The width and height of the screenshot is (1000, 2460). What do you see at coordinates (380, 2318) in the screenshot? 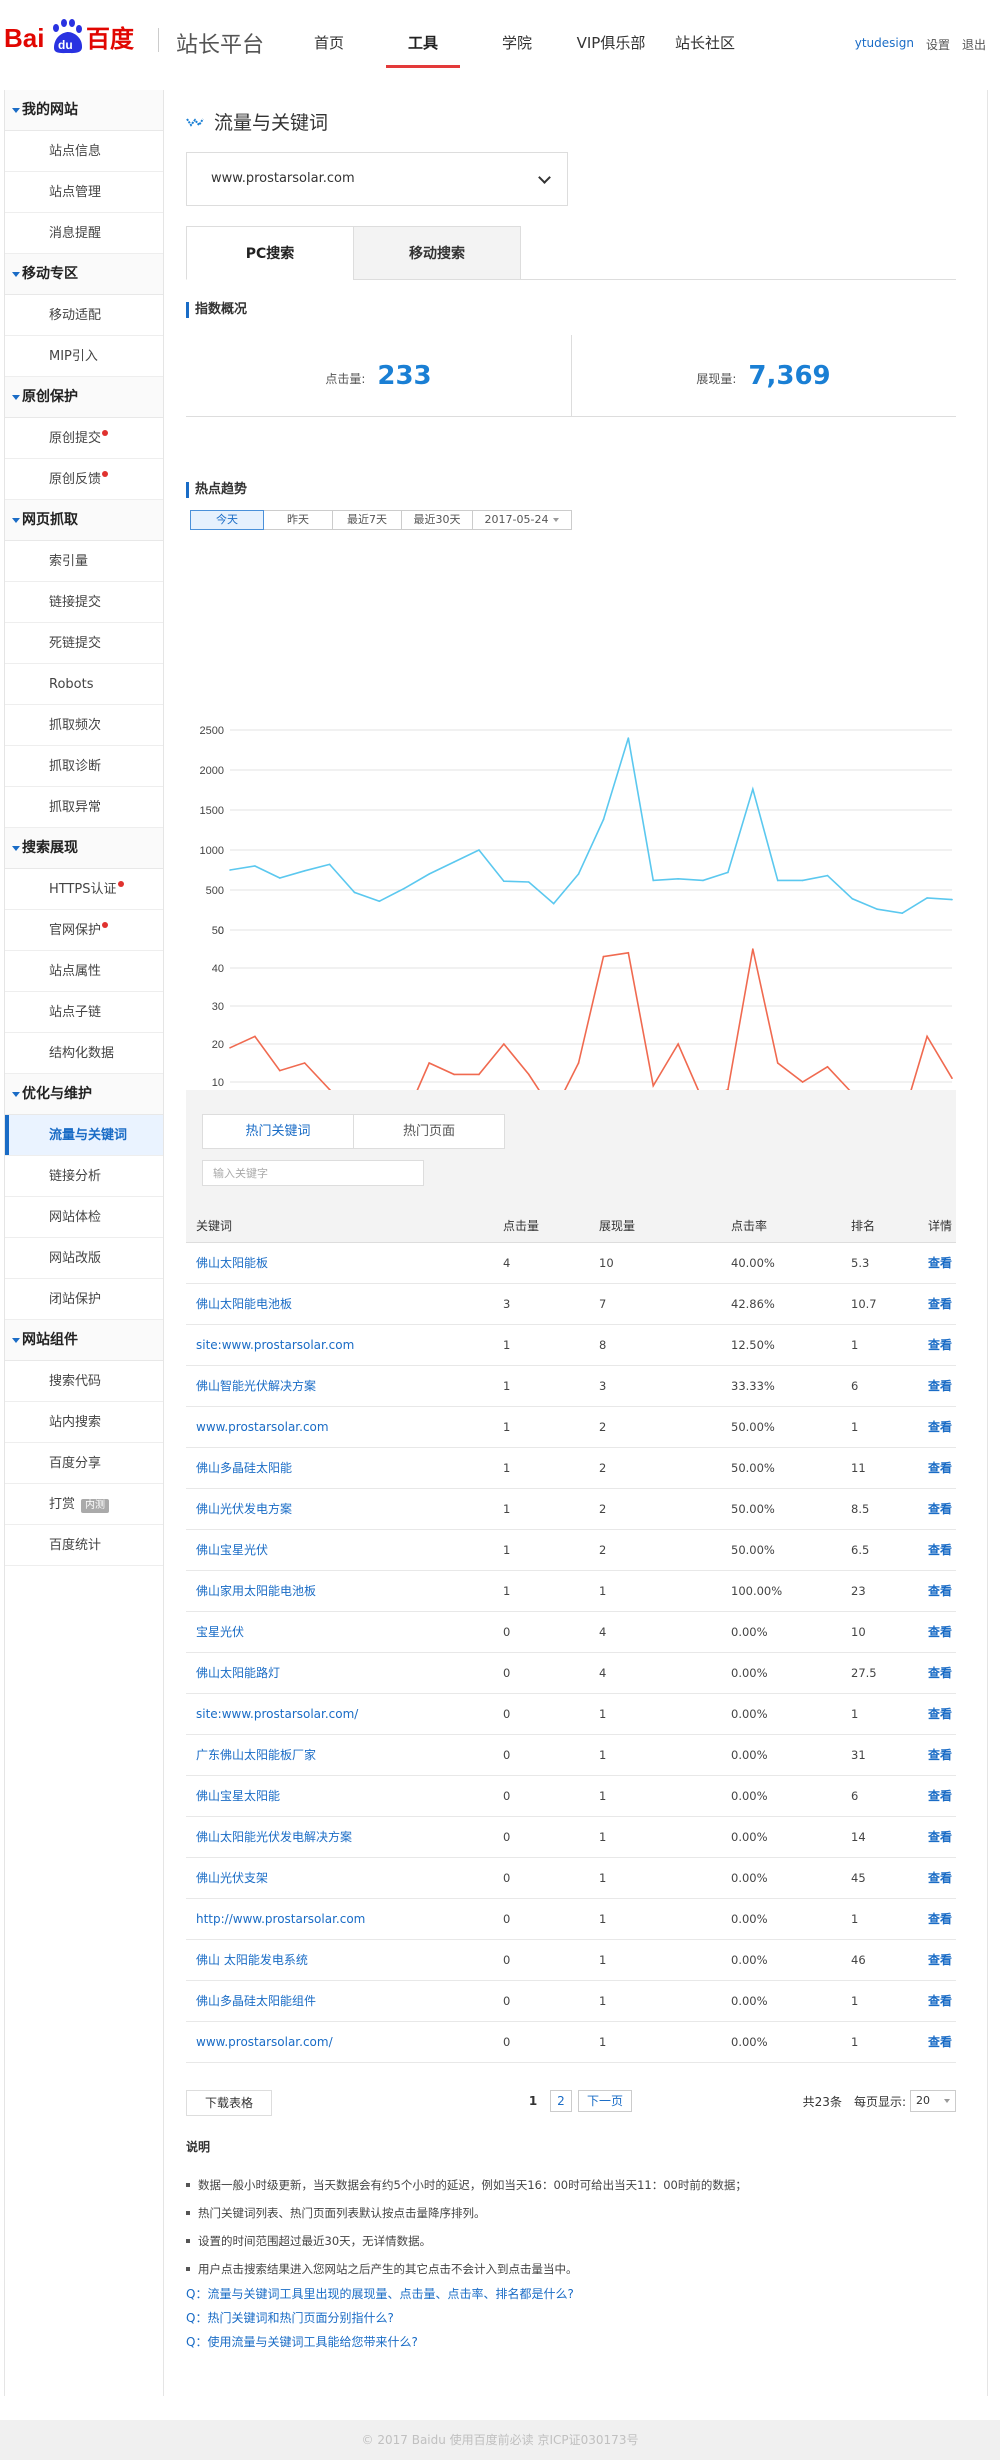
I see `faq-link: Q：热门关键词和热门页面分别指什么?` at bounding box center [380, 2318].